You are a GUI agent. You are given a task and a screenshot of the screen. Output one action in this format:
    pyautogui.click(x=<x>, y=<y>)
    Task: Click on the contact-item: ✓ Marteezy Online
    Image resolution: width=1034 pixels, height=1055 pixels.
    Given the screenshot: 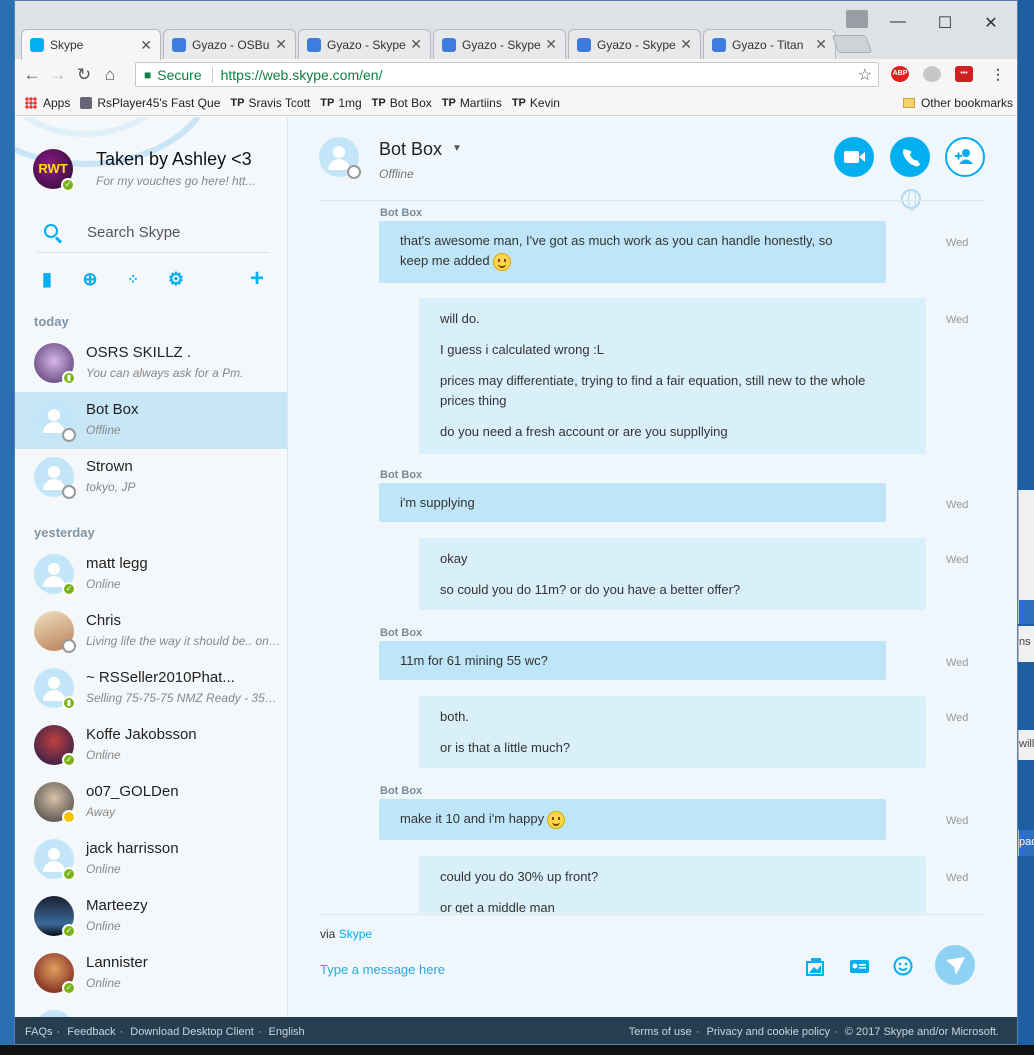 What is the action you would take?
    pyautogui.click(x=151, y=916)
    